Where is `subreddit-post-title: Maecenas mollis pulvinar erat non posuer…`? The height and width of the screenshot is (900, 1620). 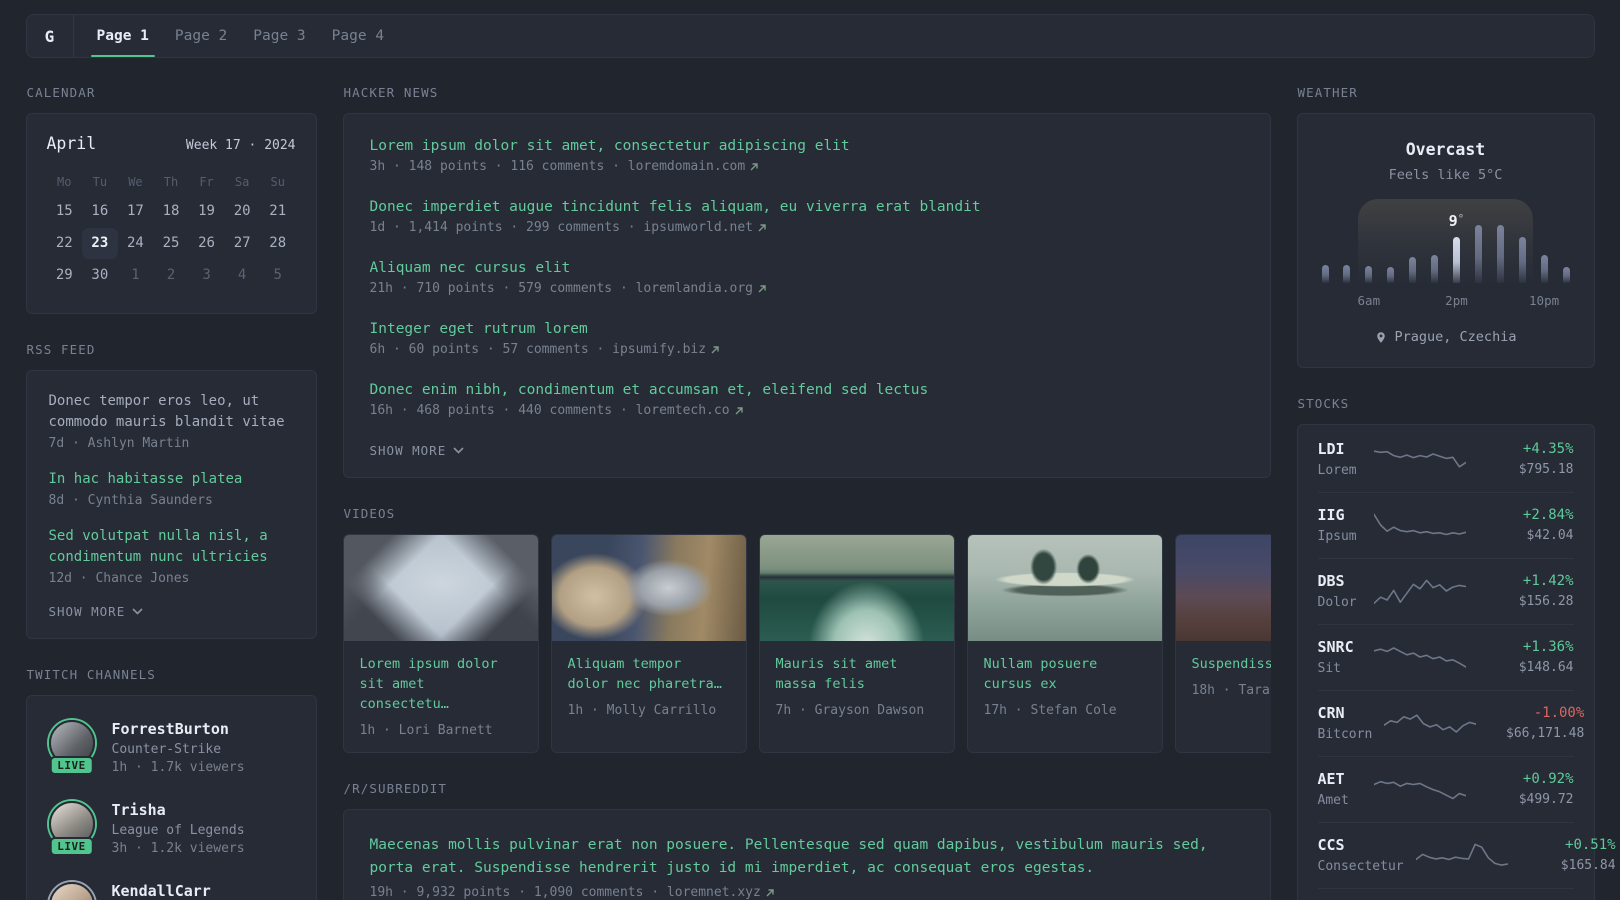 subreddit-post-title: Maecenas mollis pulvinar erat non posuer… is located at coordinates (807, 857).